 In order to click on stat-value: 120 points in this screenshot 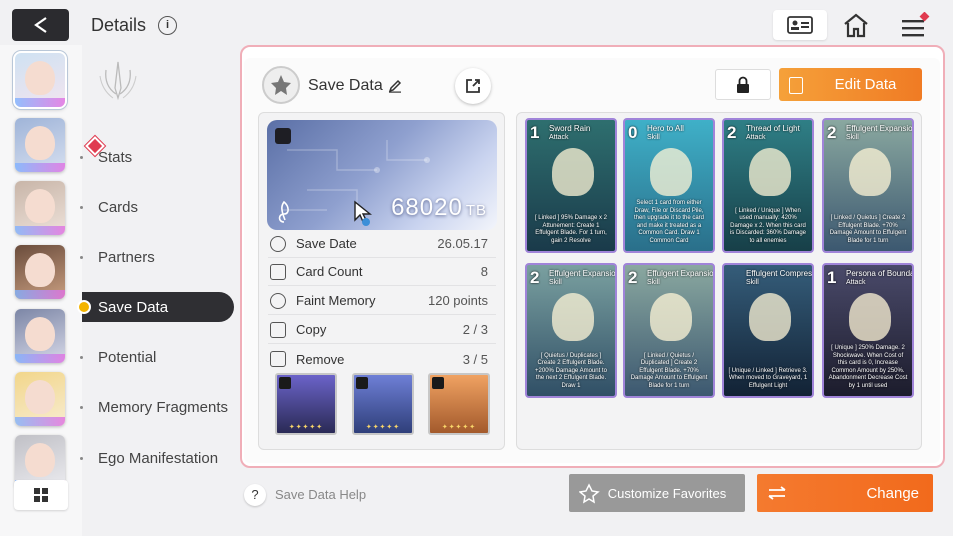, I will do `click(458, 300)`.